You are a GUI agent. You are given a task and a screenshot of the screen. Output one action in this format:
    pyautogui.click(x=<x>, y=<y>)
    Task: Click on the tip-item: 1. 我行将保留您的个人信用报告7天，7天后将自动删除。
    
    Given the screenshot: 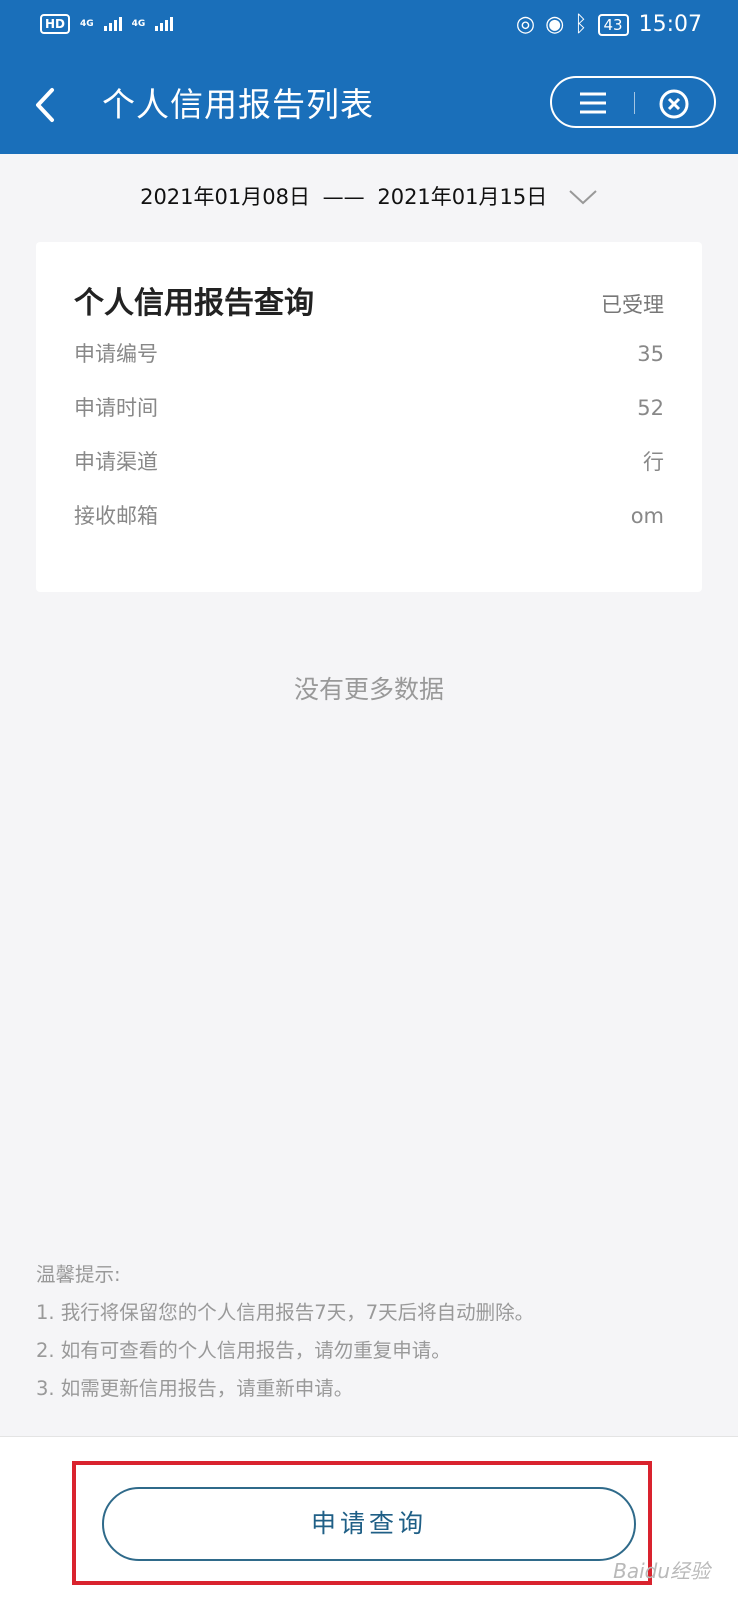 What is the action you would take?
    pyautogui.click(x=285, y=1312)
    